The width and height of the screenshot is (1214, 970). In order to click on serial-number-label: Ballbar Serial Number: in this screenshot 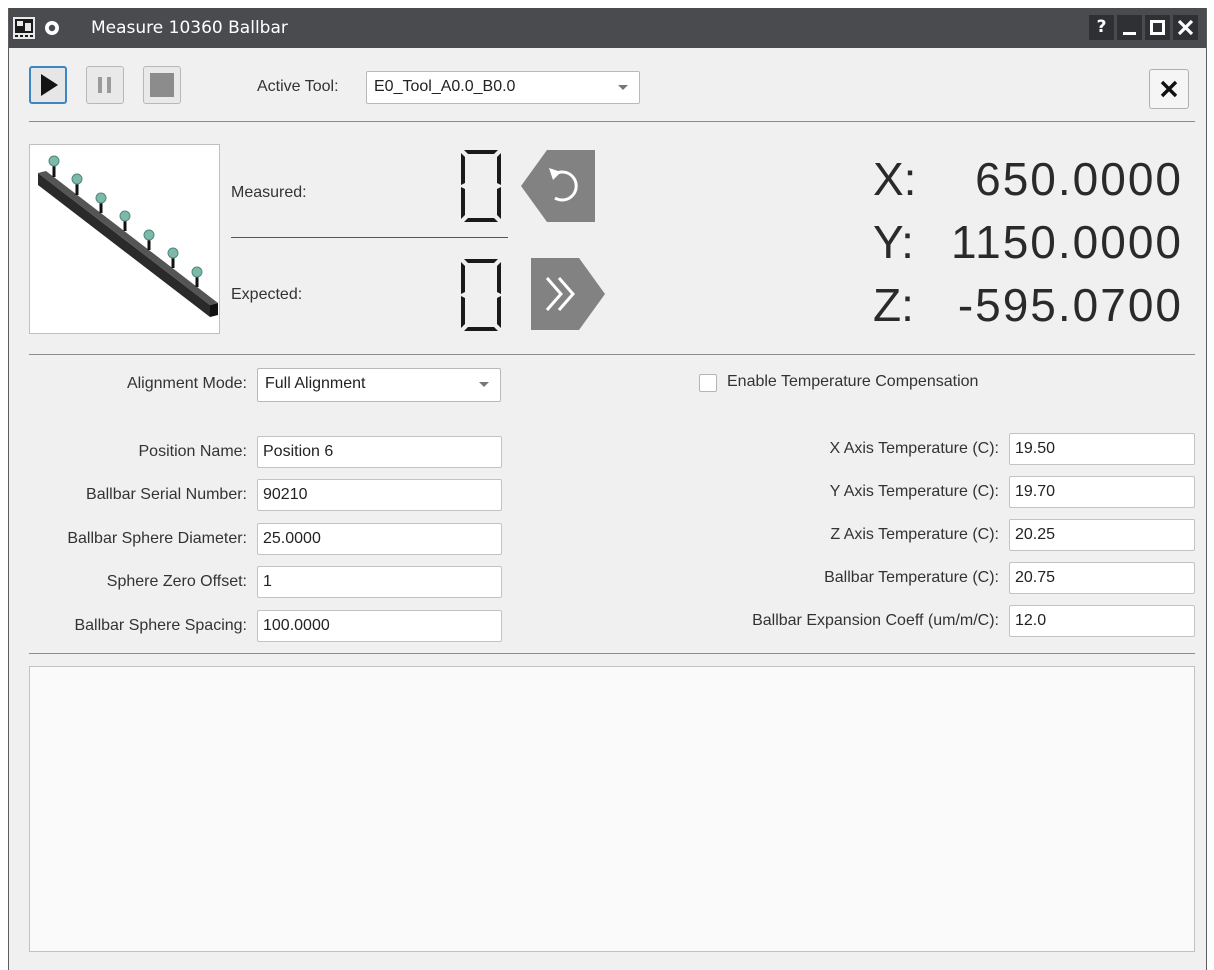, I will do `click(166, 494)`.